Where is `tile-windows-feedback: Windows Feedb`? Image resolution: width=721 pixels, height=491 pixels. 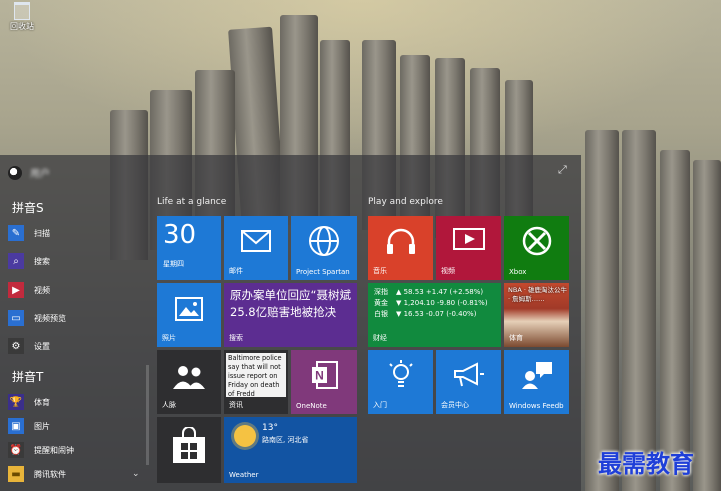 tile-windows-feedback: Windows Feedb is located at coordinates (536, 382).